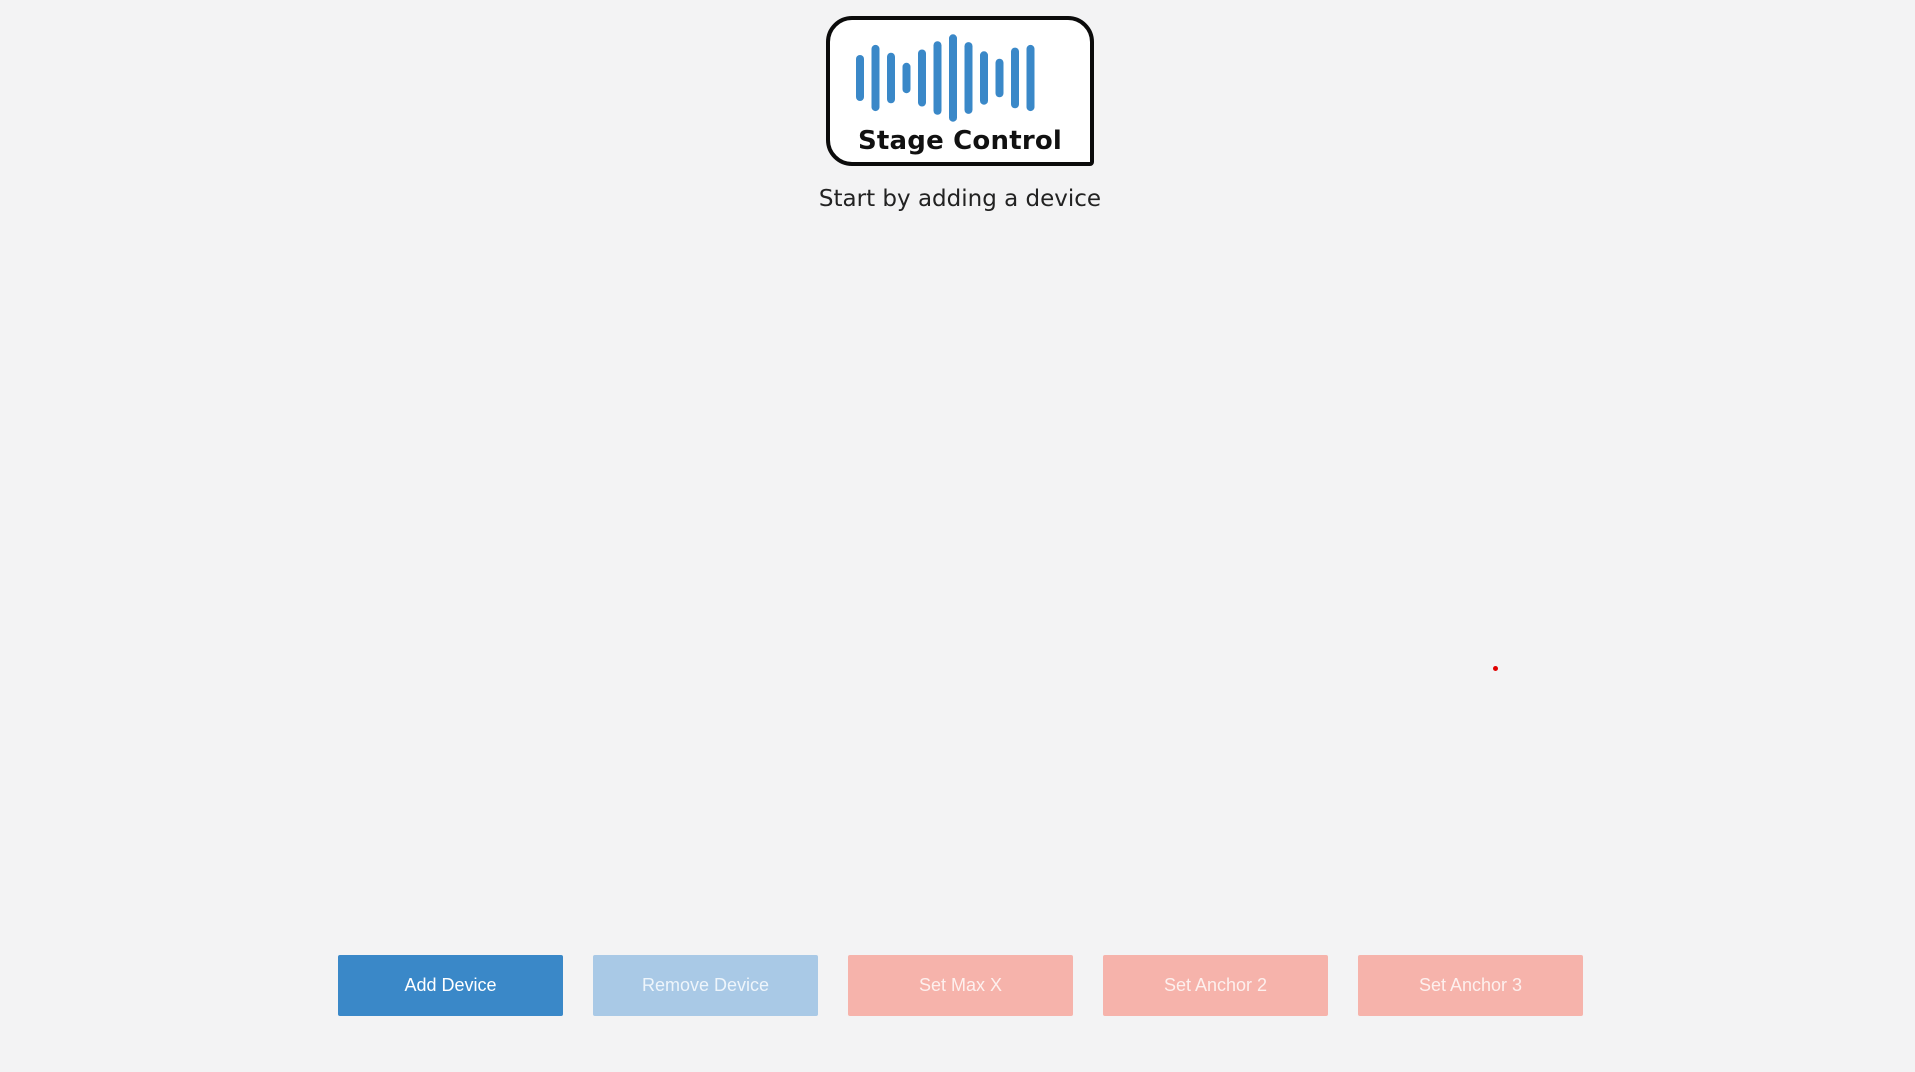  I want to click on set-max-x-button: Set Max X, so click(960, 985).